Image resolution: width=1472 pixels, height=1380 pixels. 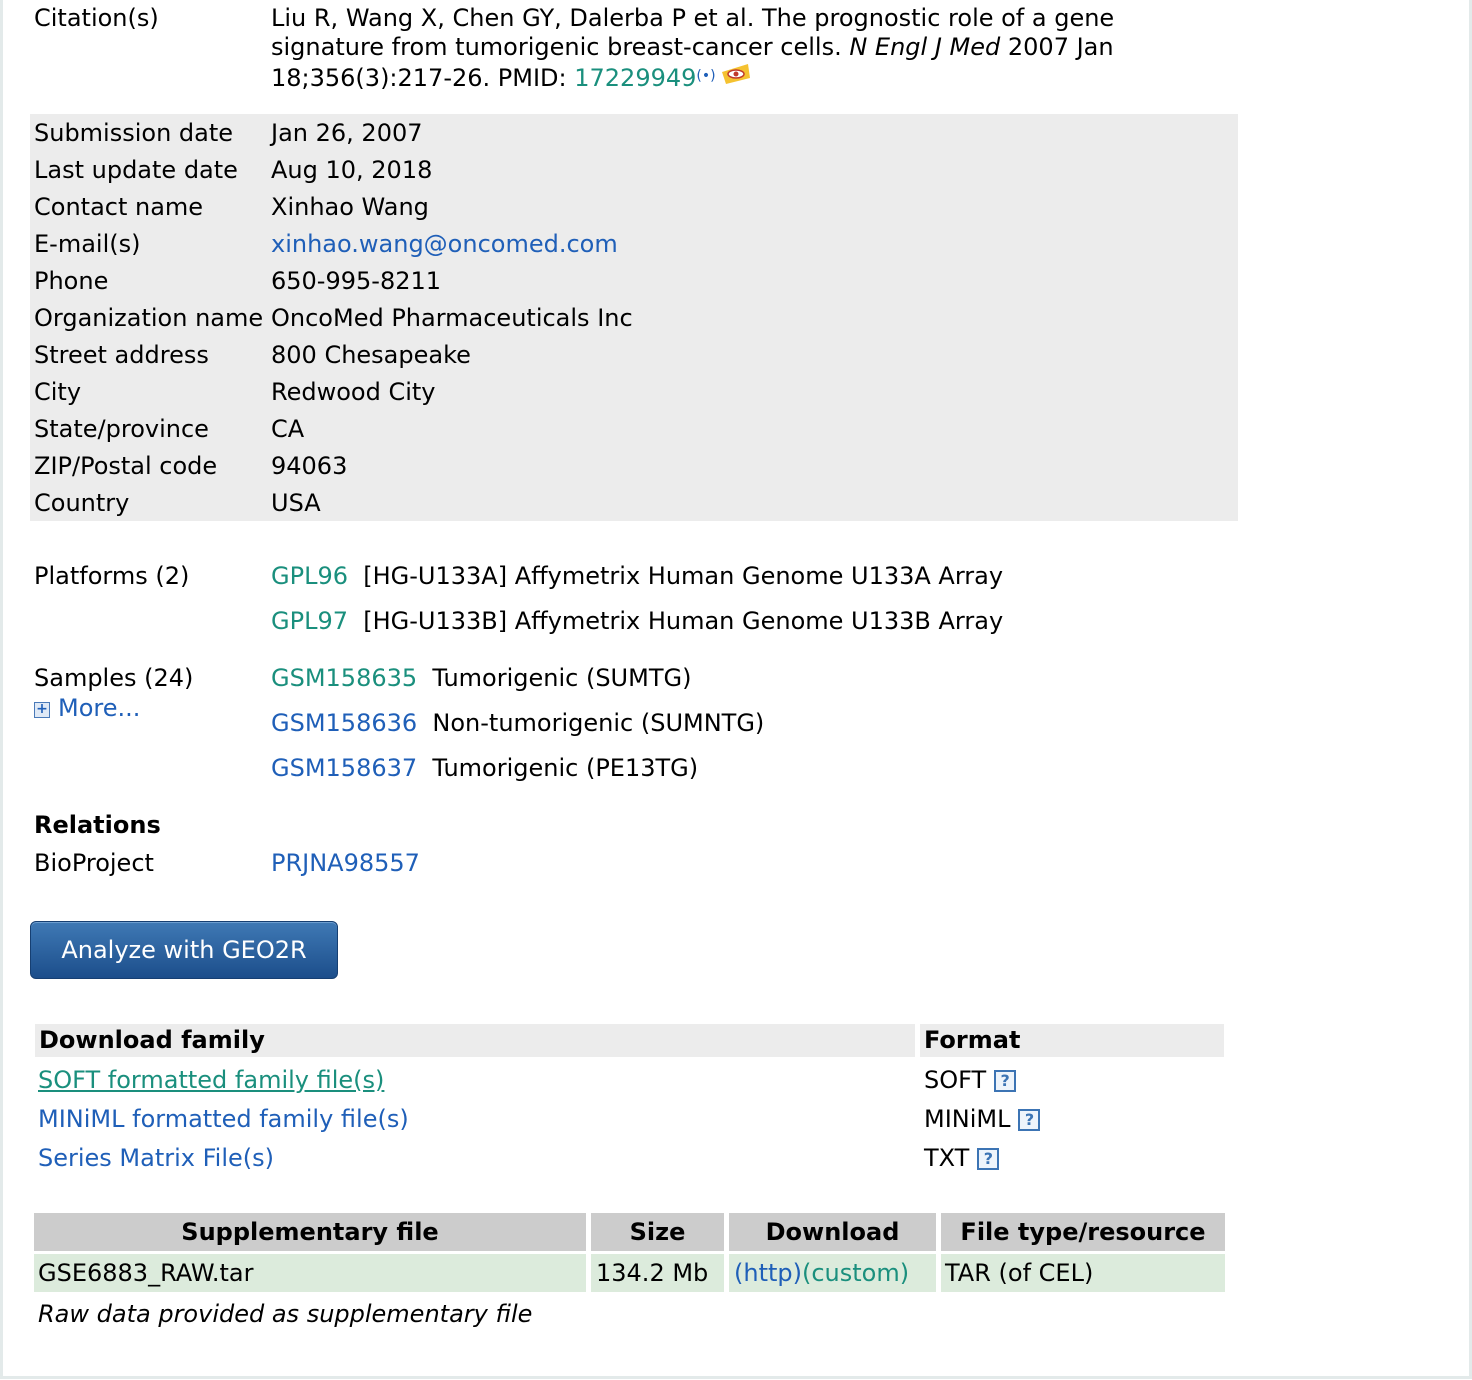 What do you see at coordinates (156, 1158) in the screenshot?
I see `series-matrix-link: Series Matrix File(s)` at bounding box center [156, 1158].